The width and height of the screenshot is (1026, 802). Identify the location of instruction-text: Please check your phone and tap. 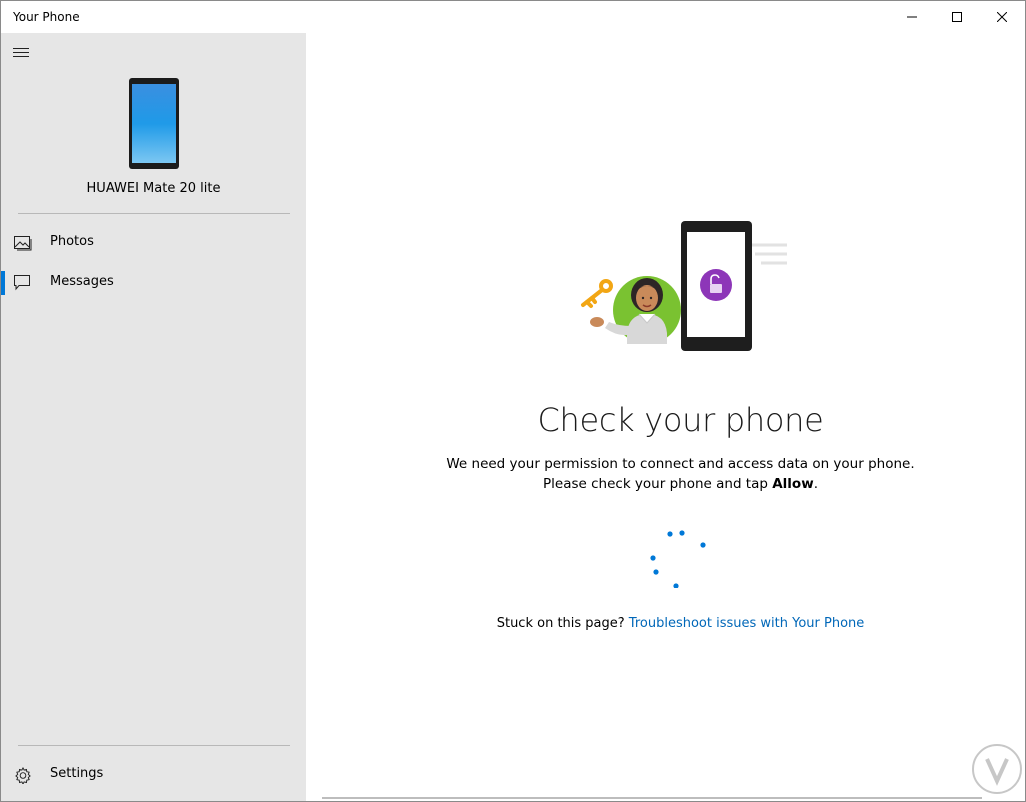
(658, 484).